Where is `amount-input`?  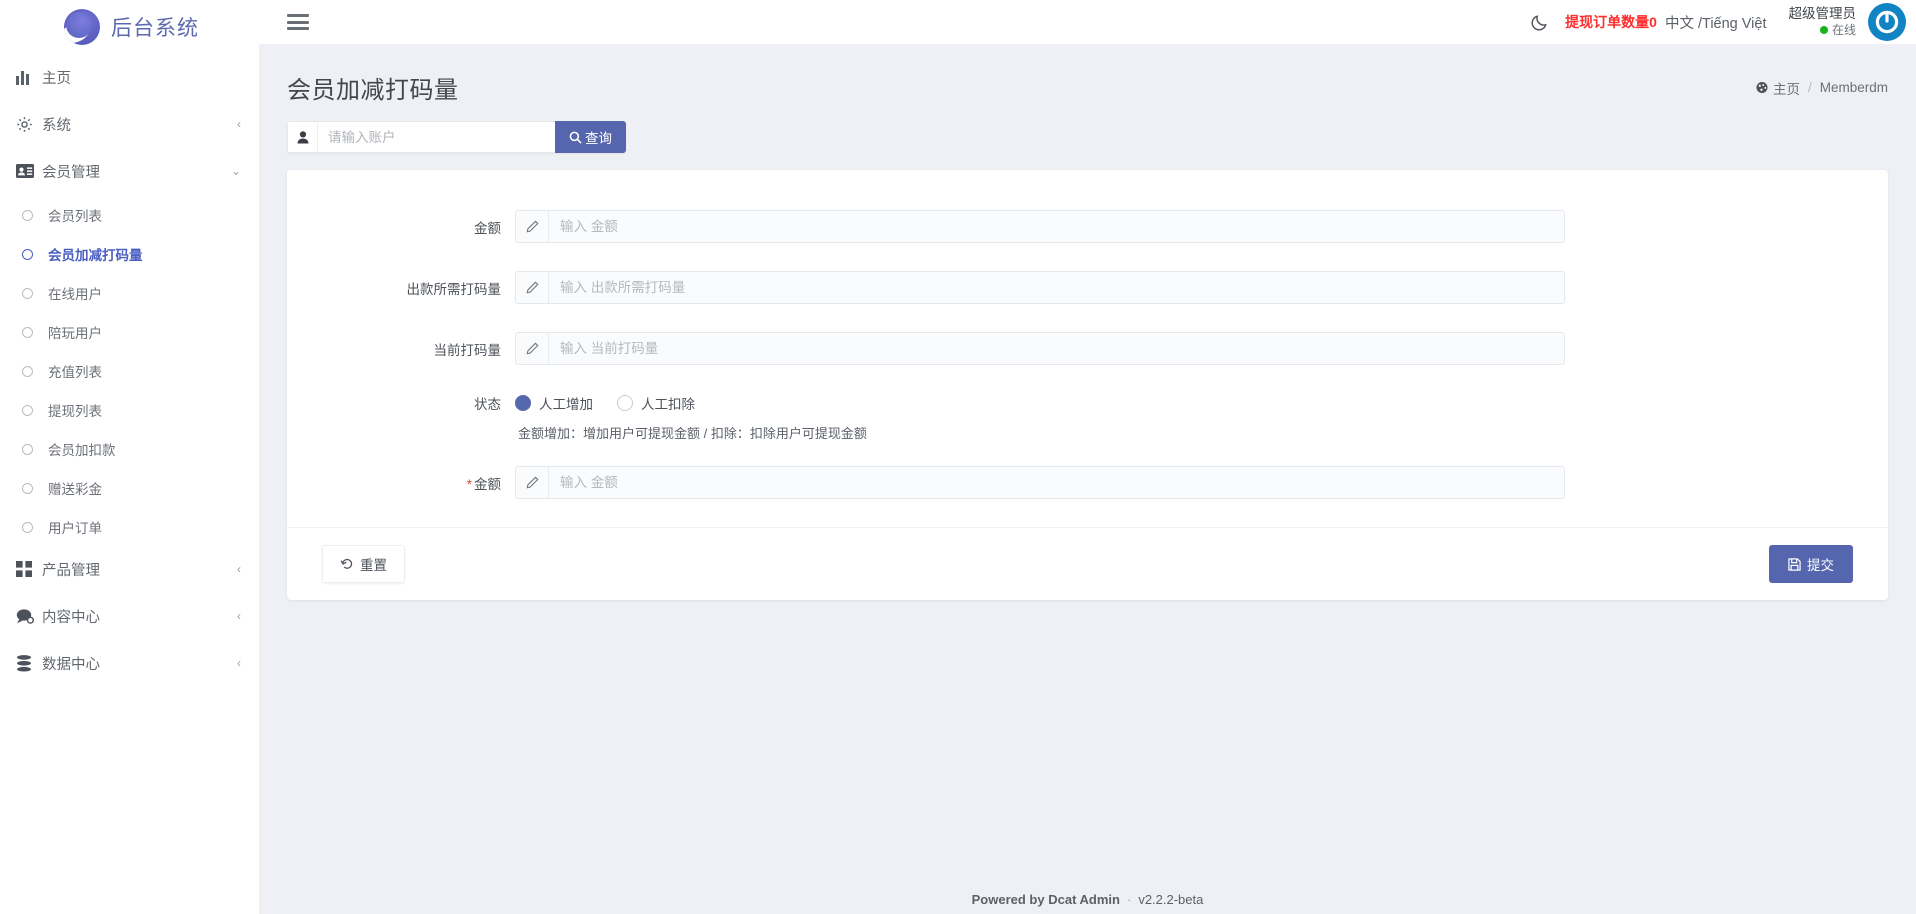 amount-input is located at coordinates (1056, 482).